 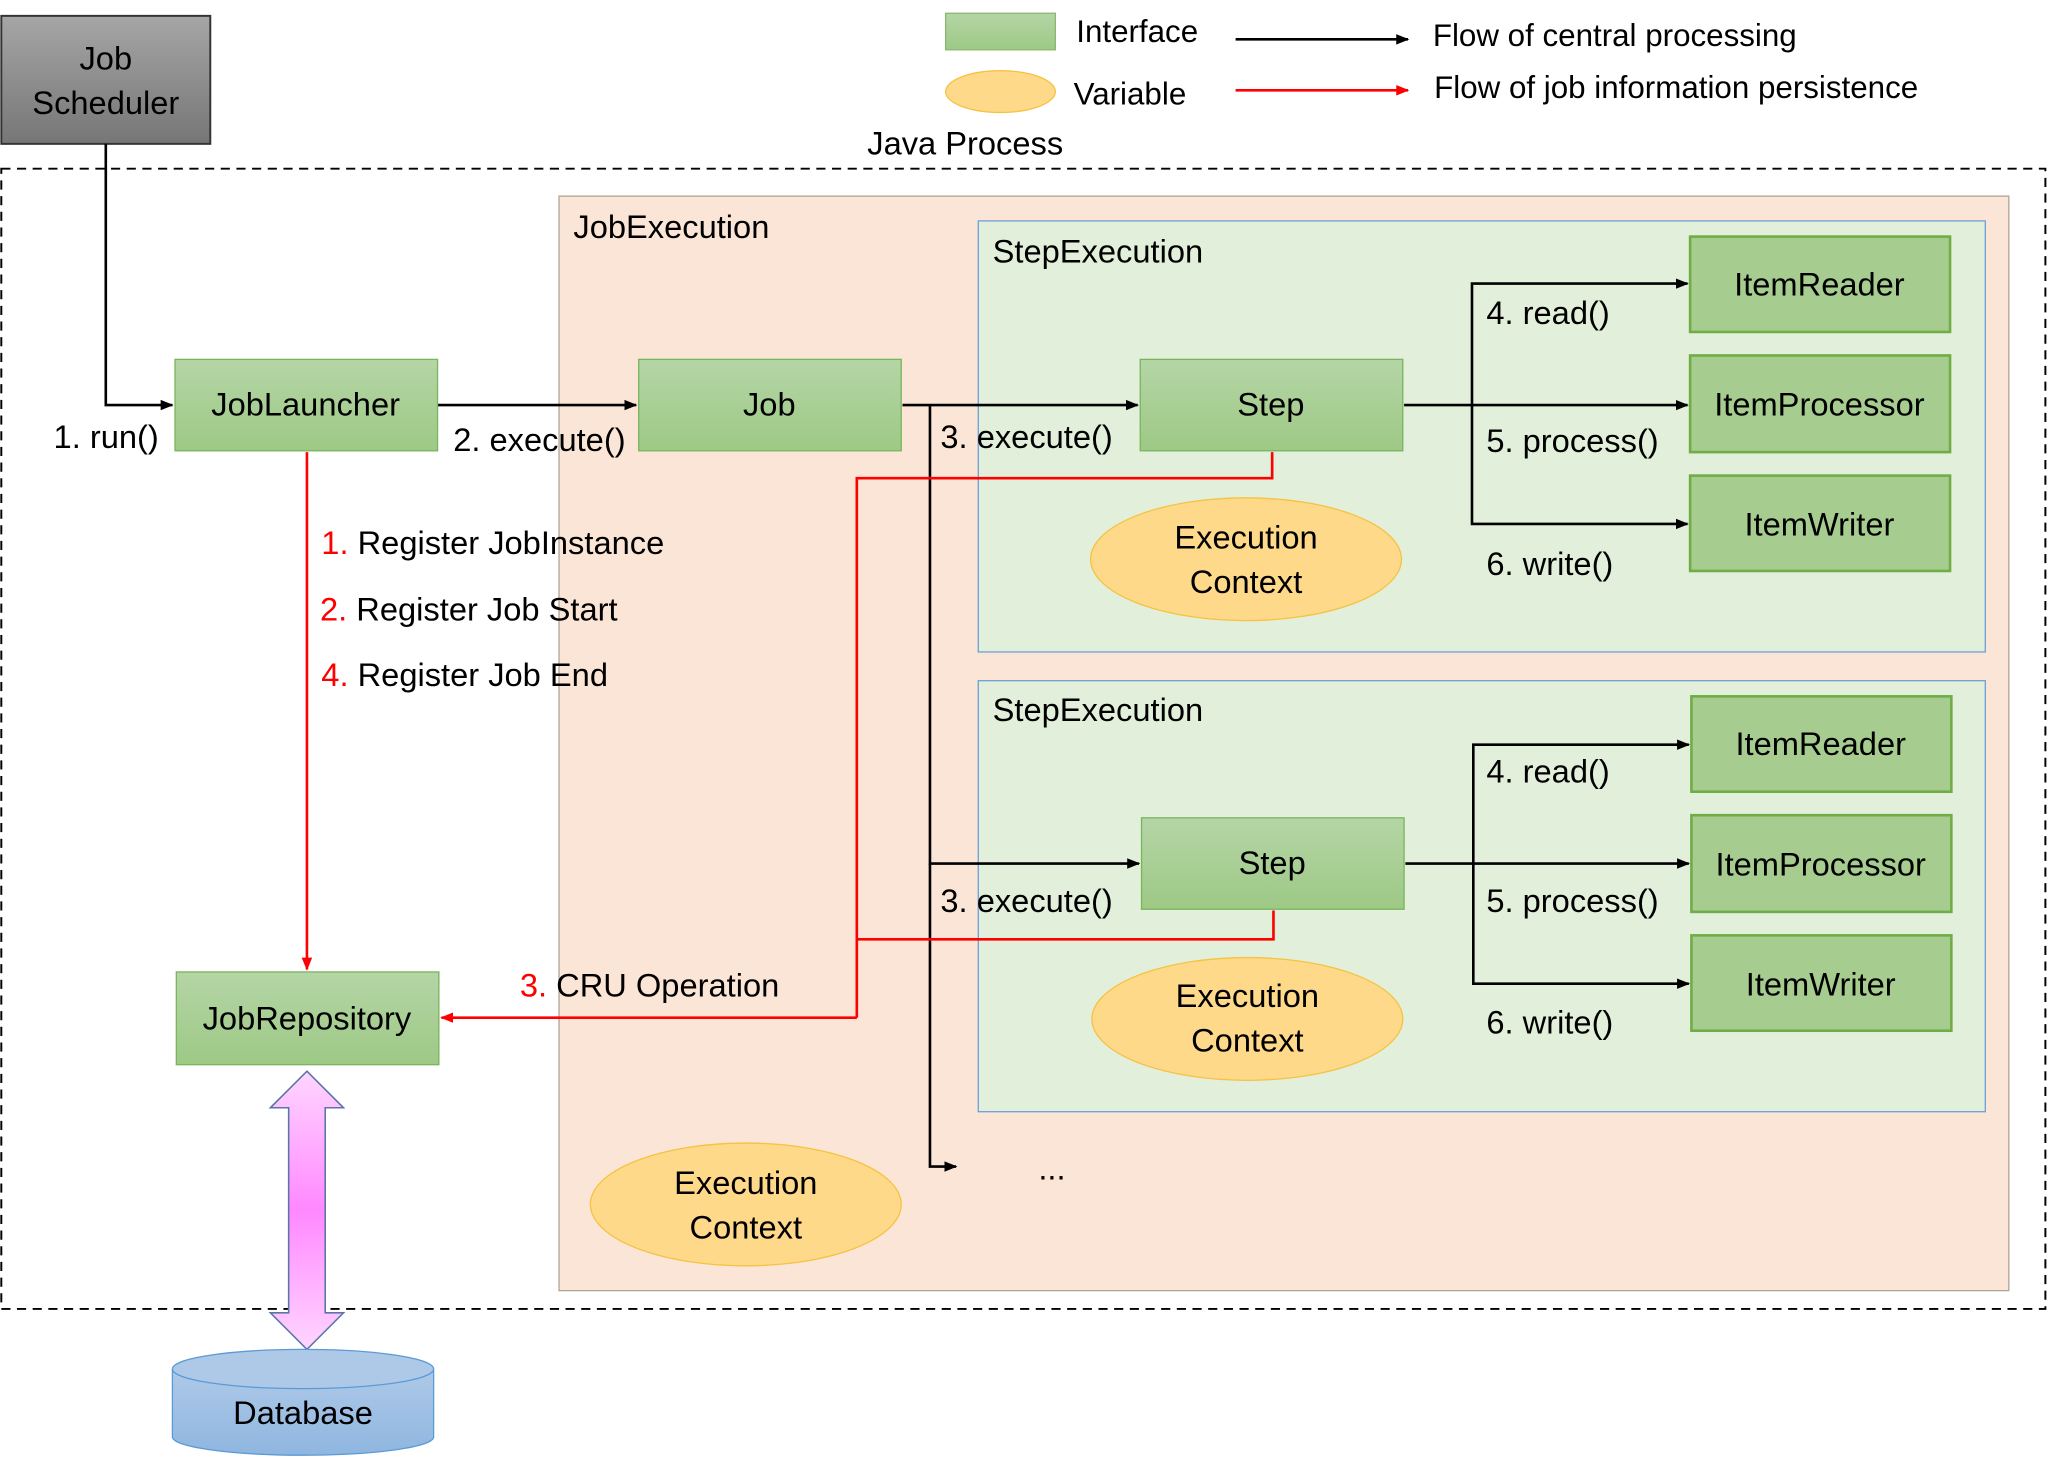 What do you see at coordinates (492, 542) in the screenshot?
I see `register-job-instance-label: 1. Register JobInstance` at bounding box center [492, 542].